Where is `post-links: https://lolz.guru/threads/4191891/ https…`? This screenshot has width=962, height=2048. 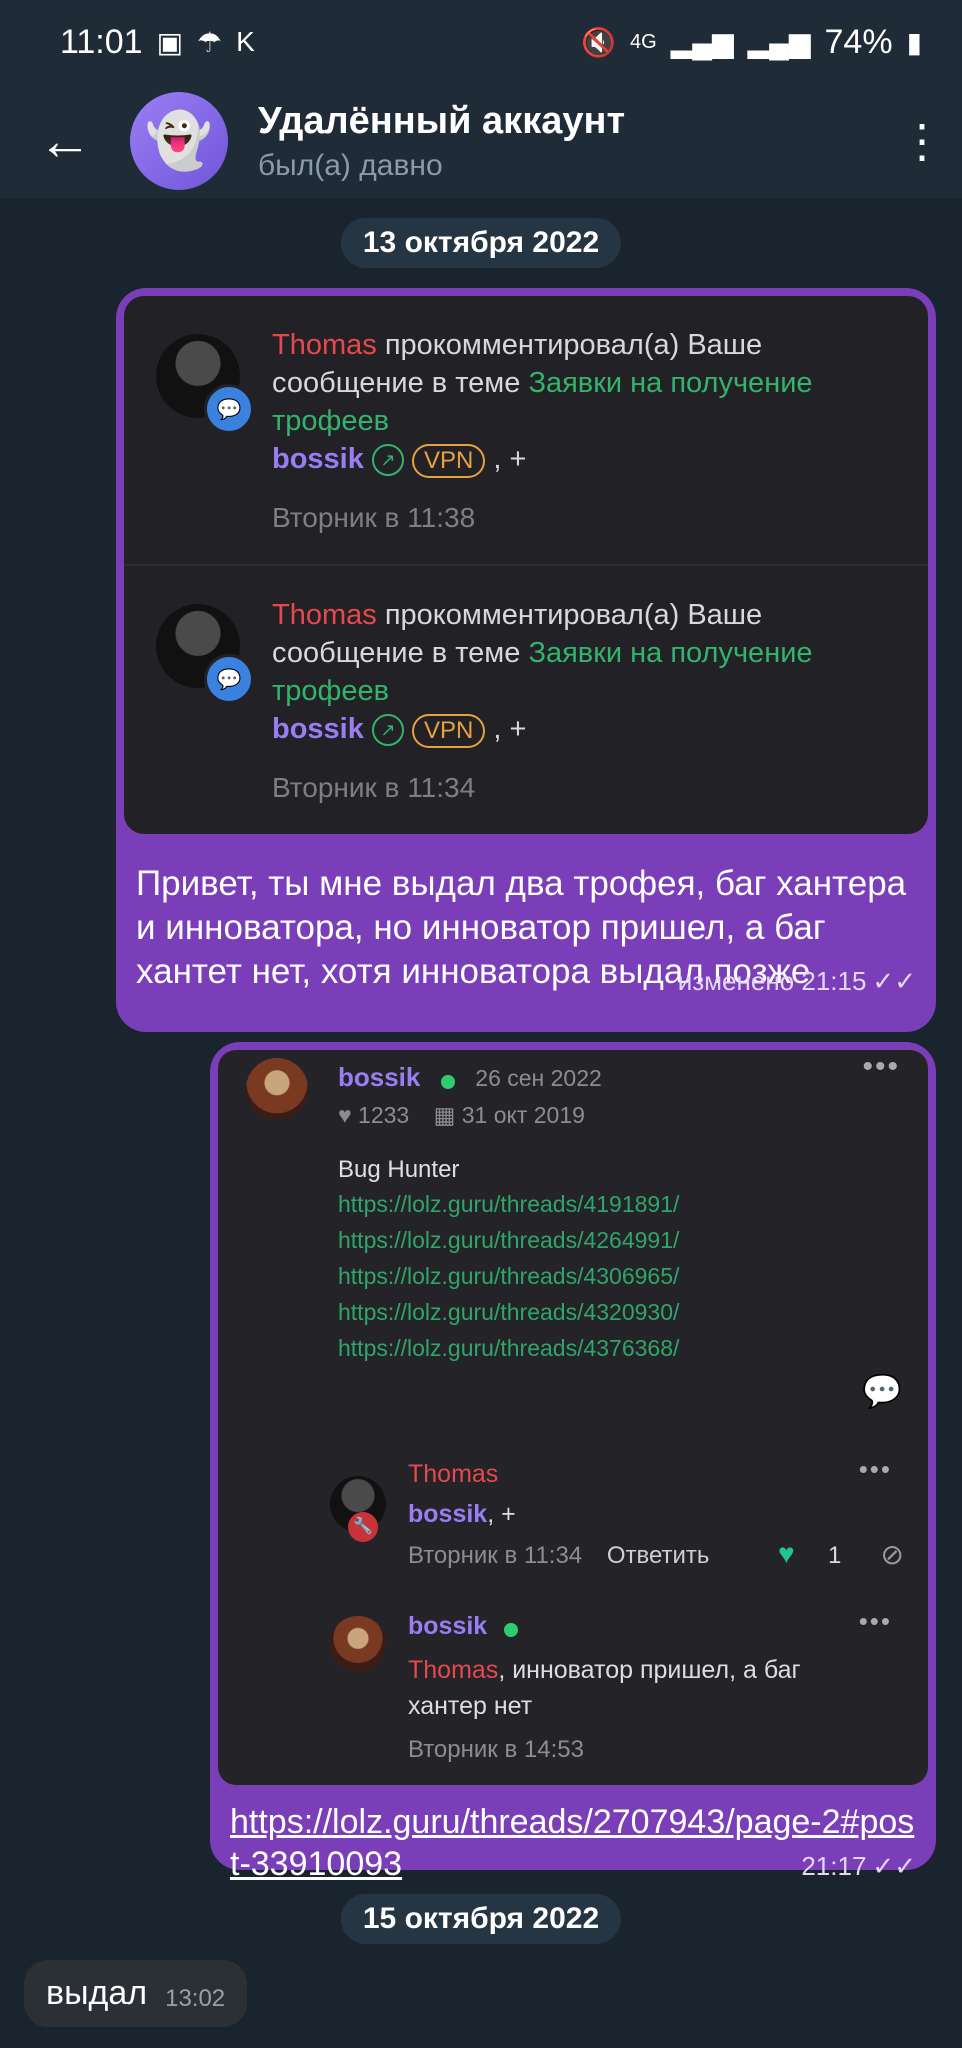
post-links: https://lolz.guru/threads/4191891/ https… is located at coordinates (508, 1276).